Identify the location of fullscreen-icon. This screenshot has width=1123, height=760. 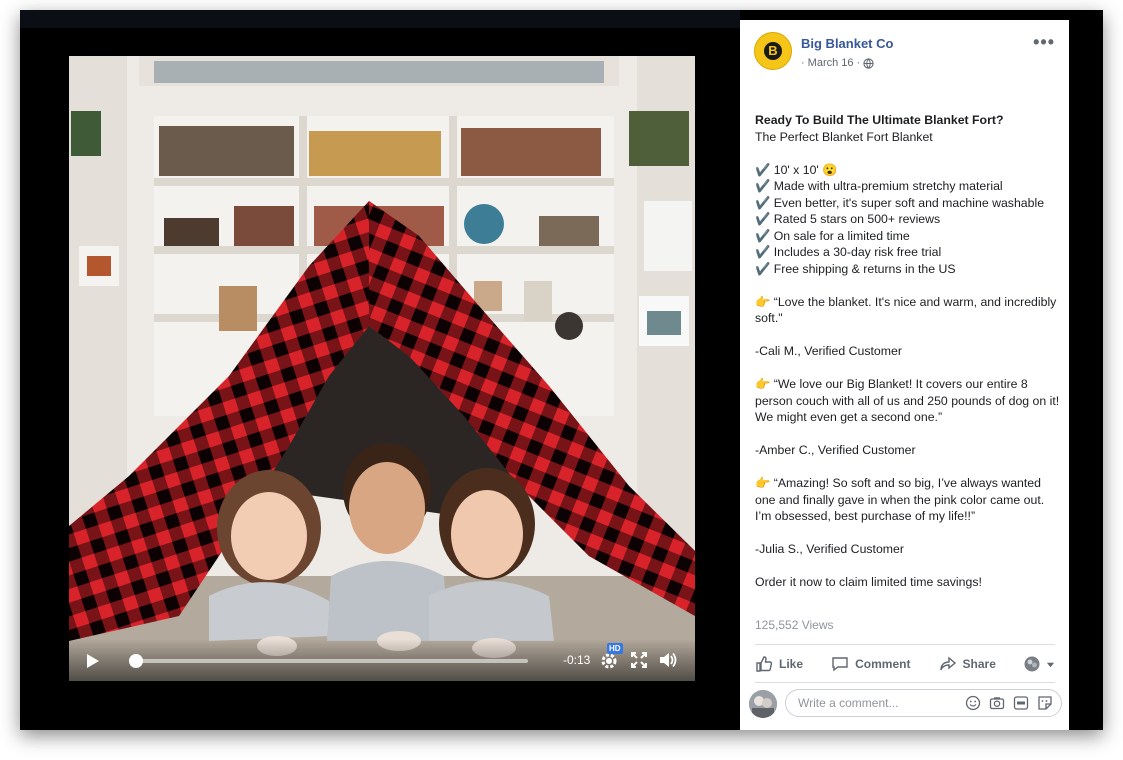
(639, 660).